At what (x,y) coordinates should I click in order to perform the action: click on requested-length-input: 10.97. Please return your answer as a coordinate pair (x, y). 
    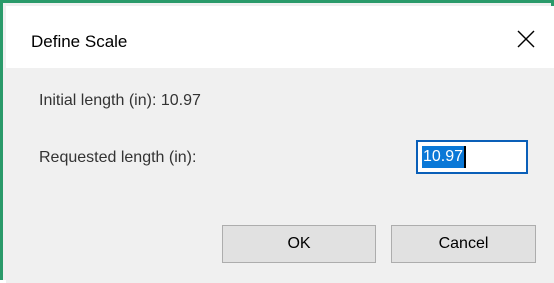
    Looking at the image, I should click on (472, 157).